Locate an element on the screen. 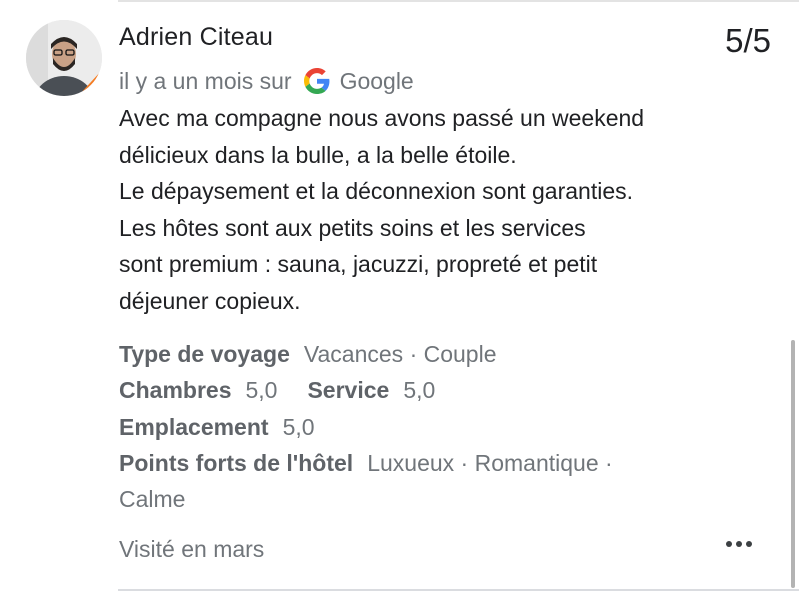 Image resolution: width=799 pixels, height=596 pixels. location-value: 5,0 is located at coordinates (298, 426).